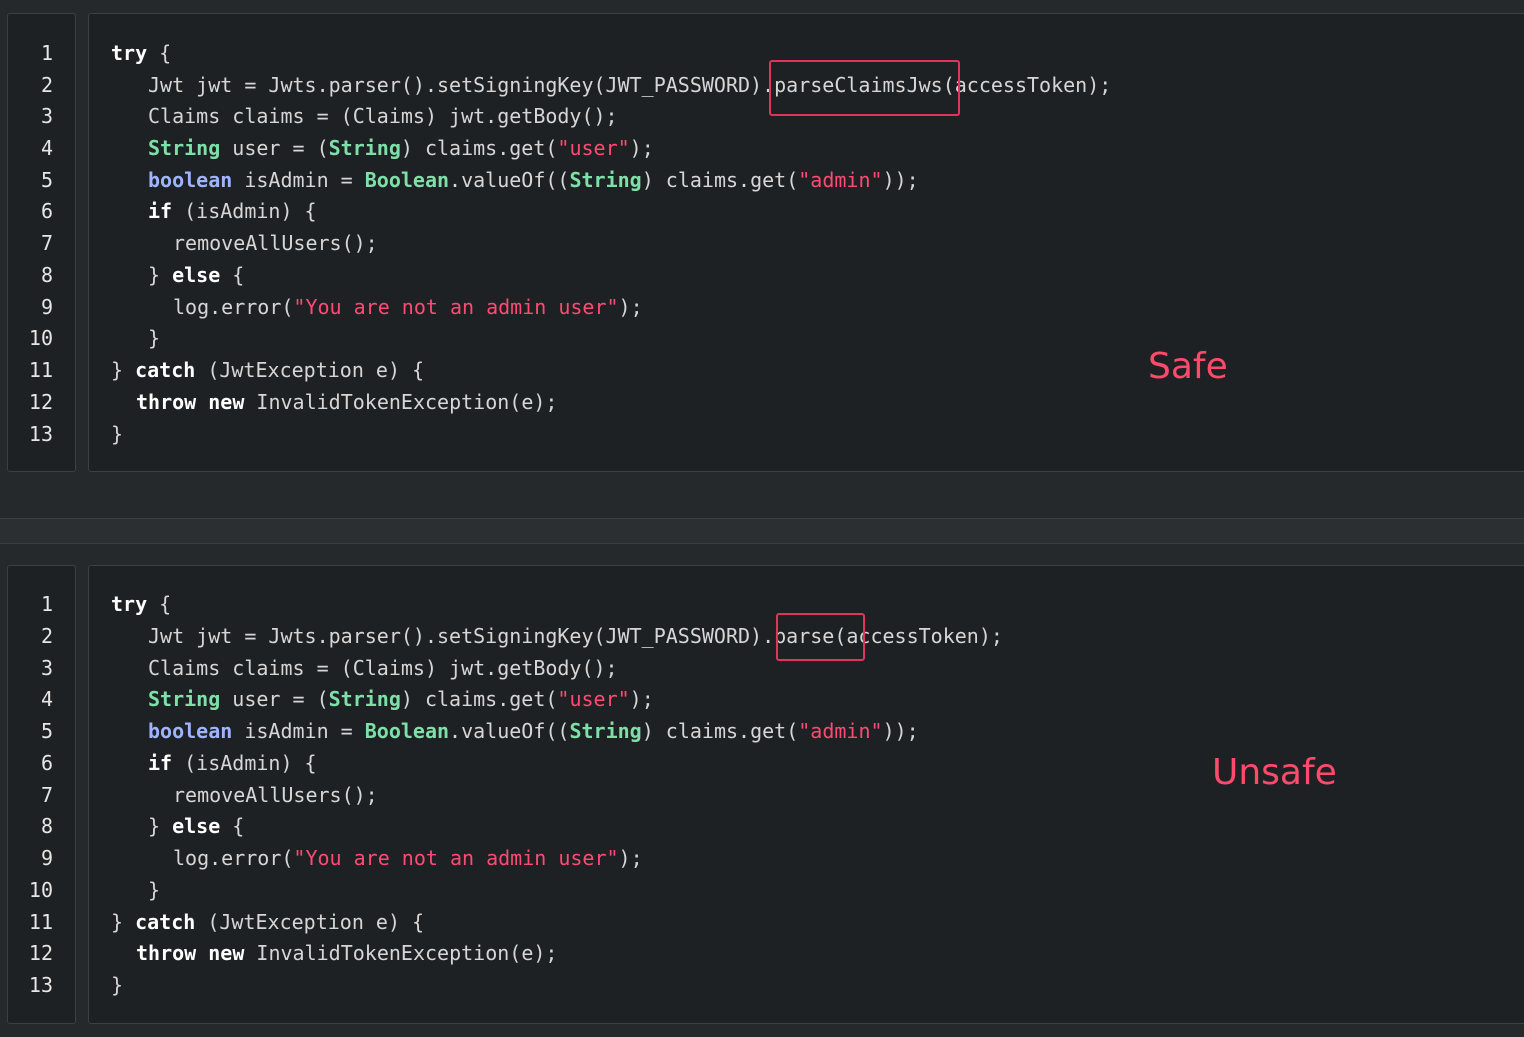  I want to click on panel-separator, so click(762, 531).